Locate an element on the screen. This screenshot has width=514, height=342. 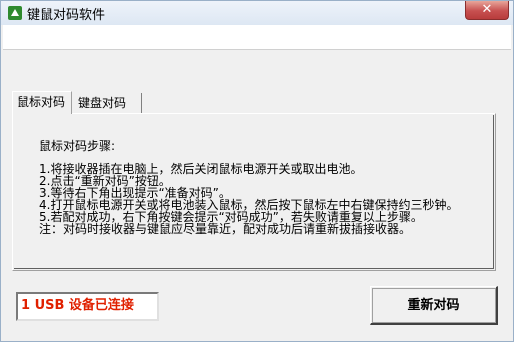
tab-label: 键盘对码 is located at coordinates (102, 103).